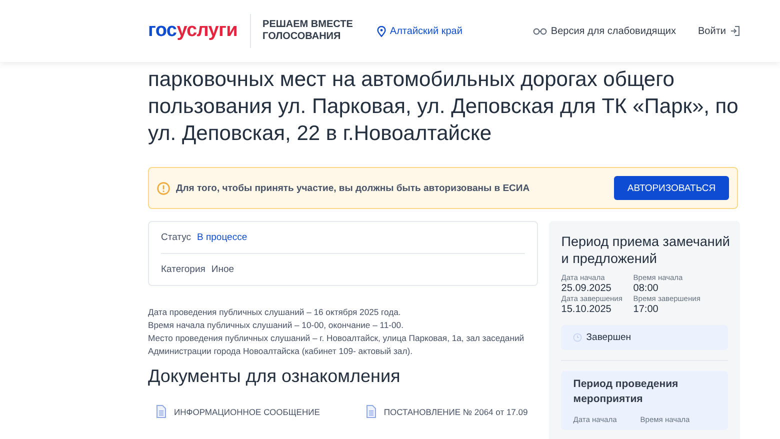 This screenshot has width=780, height=439. Describe the element at coordinates (302, 37) in the screenshot. I see `tagline: ГОЛОСОВАНИЯ` at that location.